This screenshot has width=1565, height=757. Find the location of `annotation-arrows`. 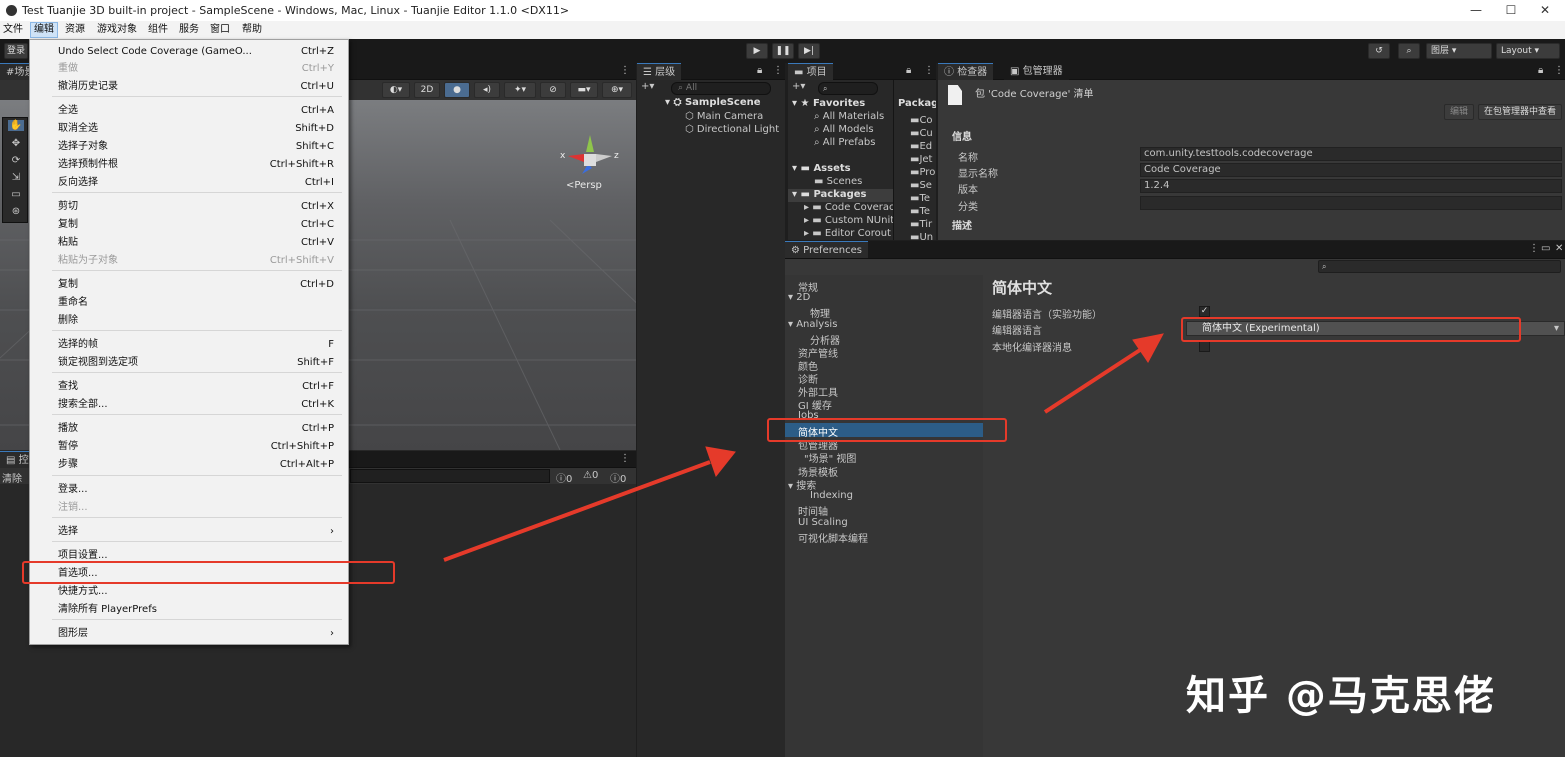

annotation-arrows is located at coordinates (803, 447).